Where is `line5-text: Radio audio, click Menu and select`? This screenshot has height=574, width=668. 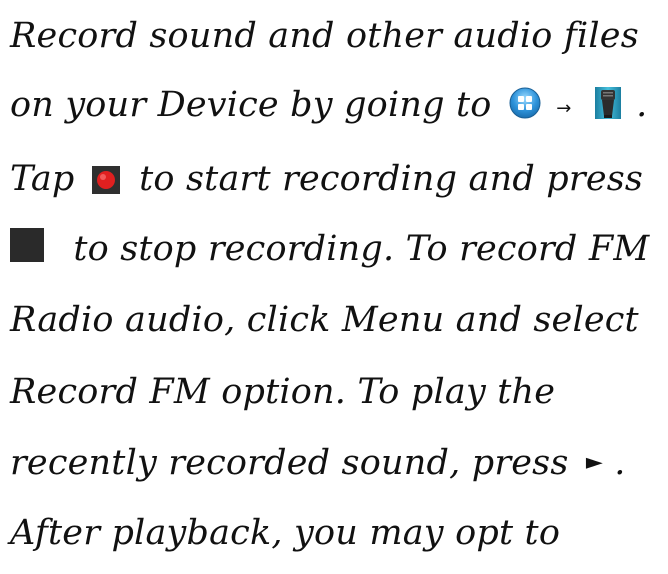 line5-text: Radio audio, click Menu and select is located at coordinates (324, 320).